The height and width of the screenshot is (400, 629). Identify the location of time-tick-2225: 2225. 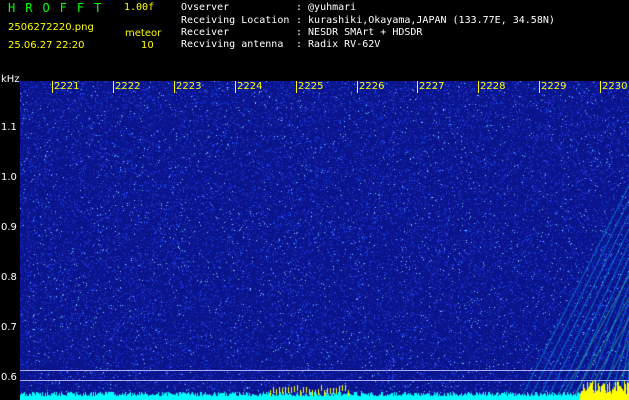
(310, 87).